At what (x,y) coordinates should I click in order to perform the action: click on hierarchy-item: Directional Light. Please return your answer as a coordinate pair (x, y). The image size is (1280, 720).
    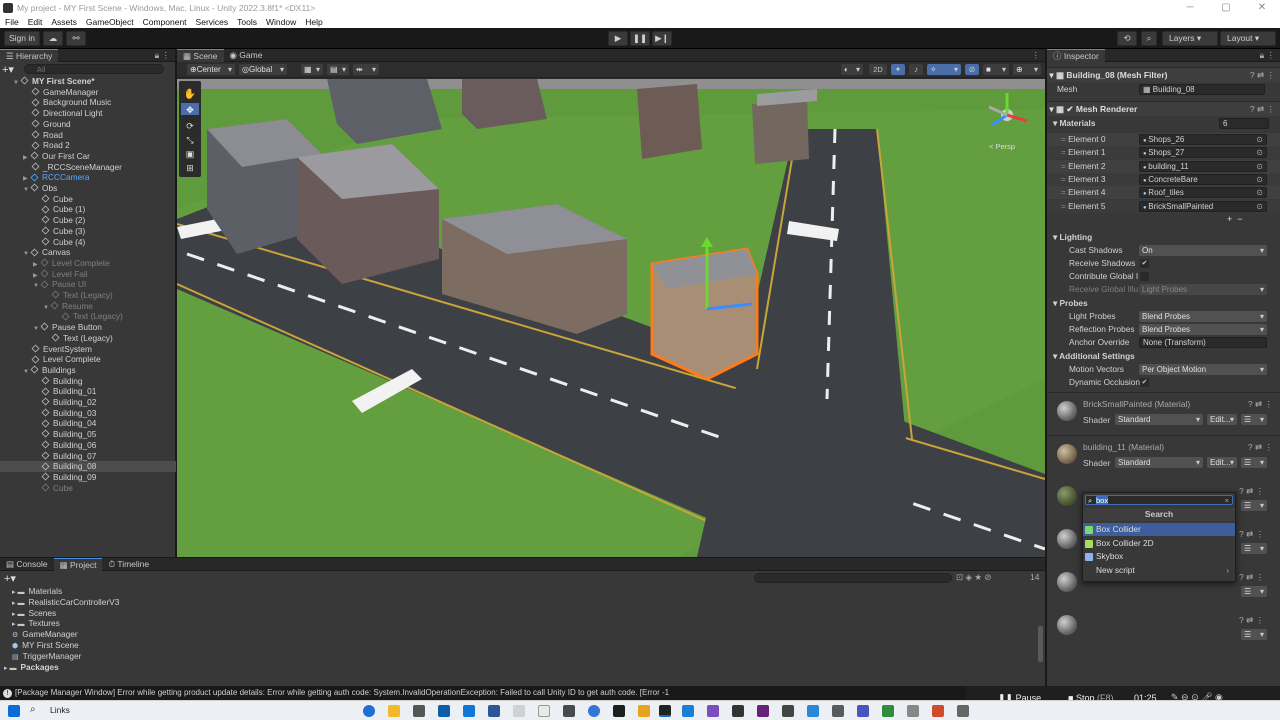
    Looking at the image, I should click on (88, 113).